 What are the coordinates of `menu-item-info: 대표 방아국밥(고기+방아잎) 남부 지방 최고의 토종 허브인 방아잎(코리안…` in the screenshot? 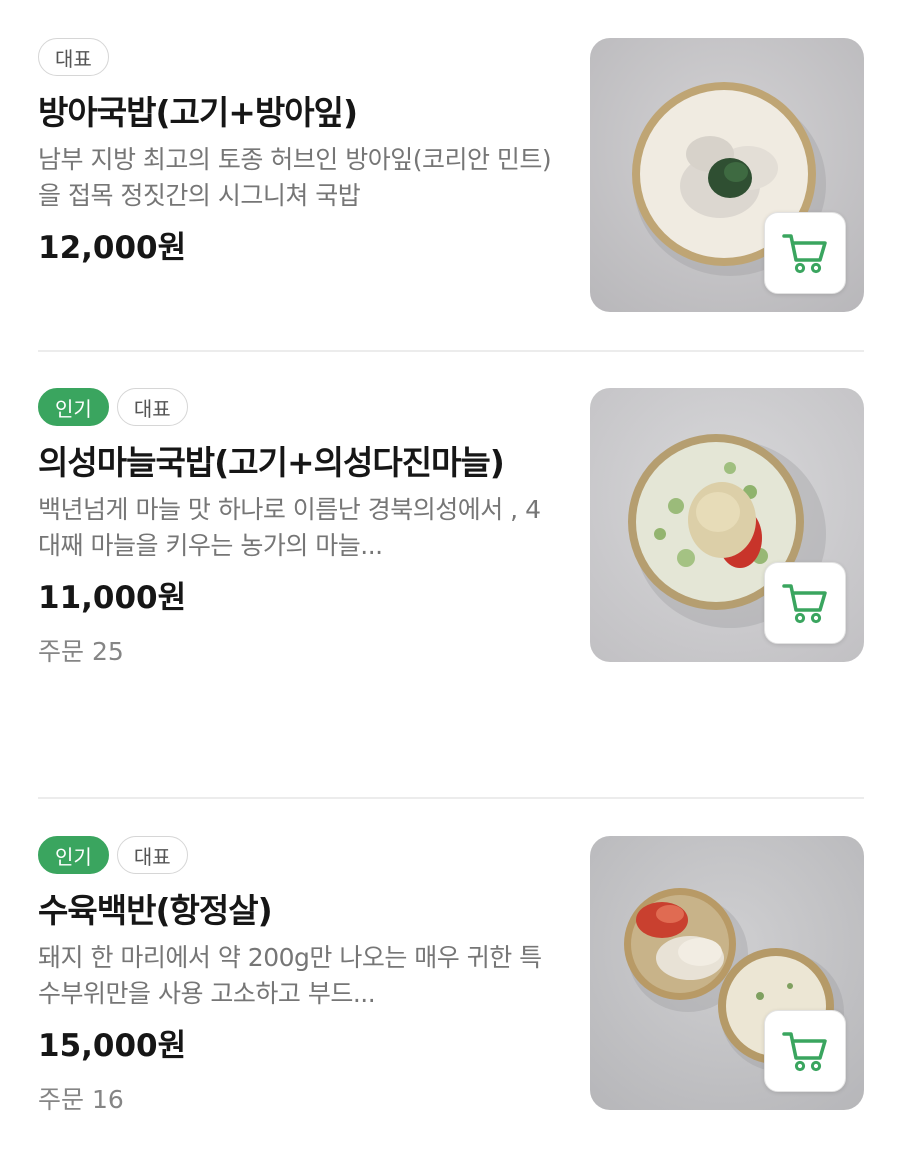 It's located at (298, 154).